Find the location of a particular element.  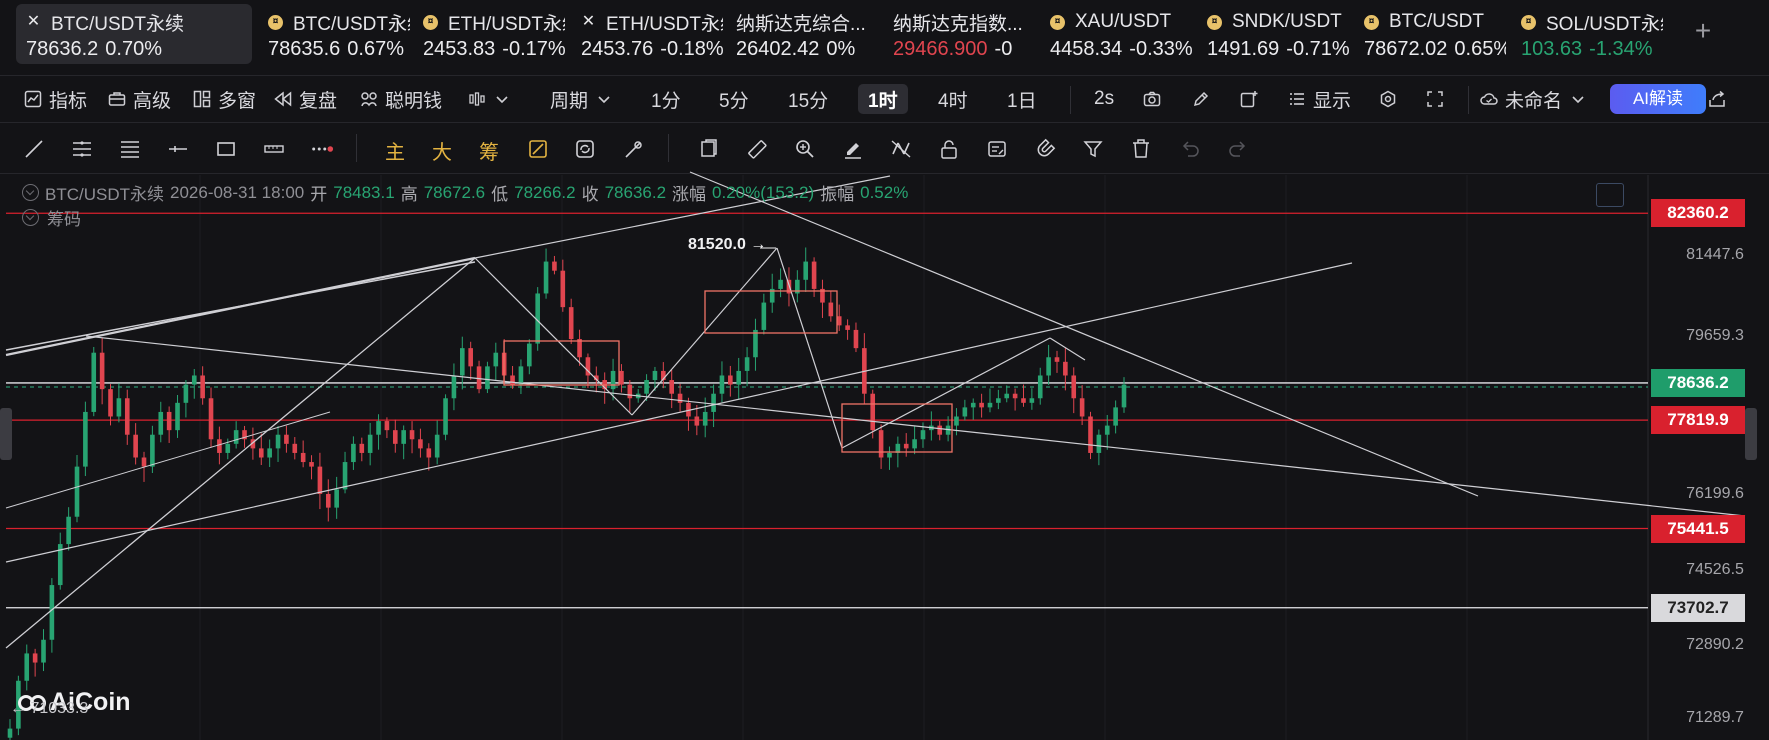

expand-chart-icon is located at coordinates (1610, 195).